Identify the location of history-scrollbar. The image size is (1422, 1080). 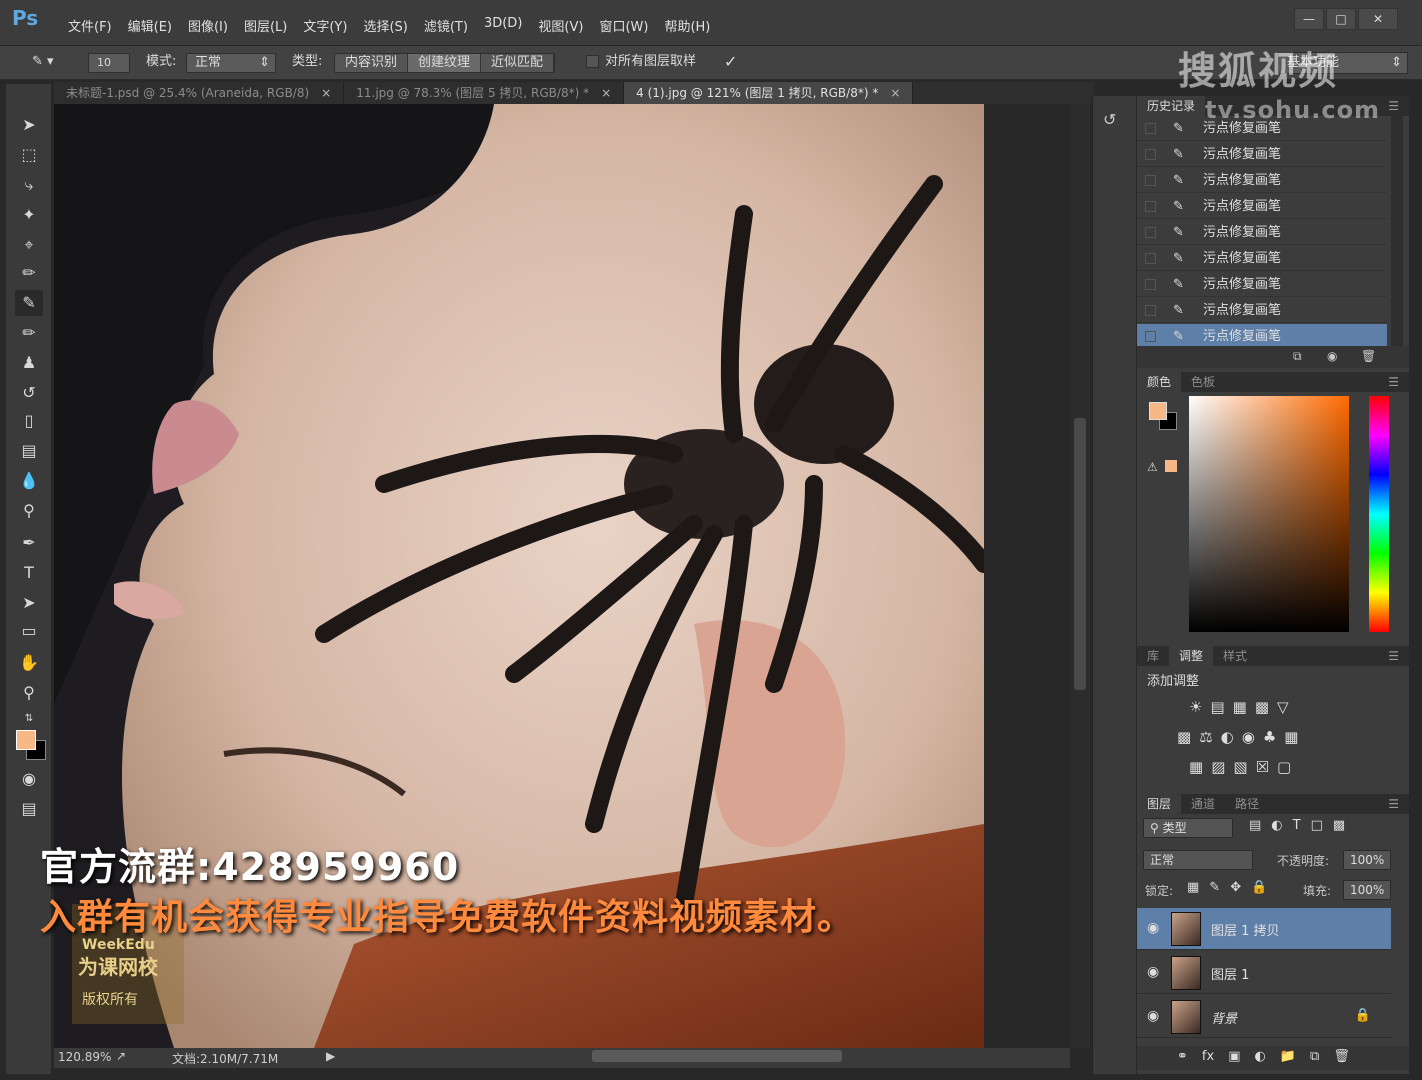
(1397, 233).